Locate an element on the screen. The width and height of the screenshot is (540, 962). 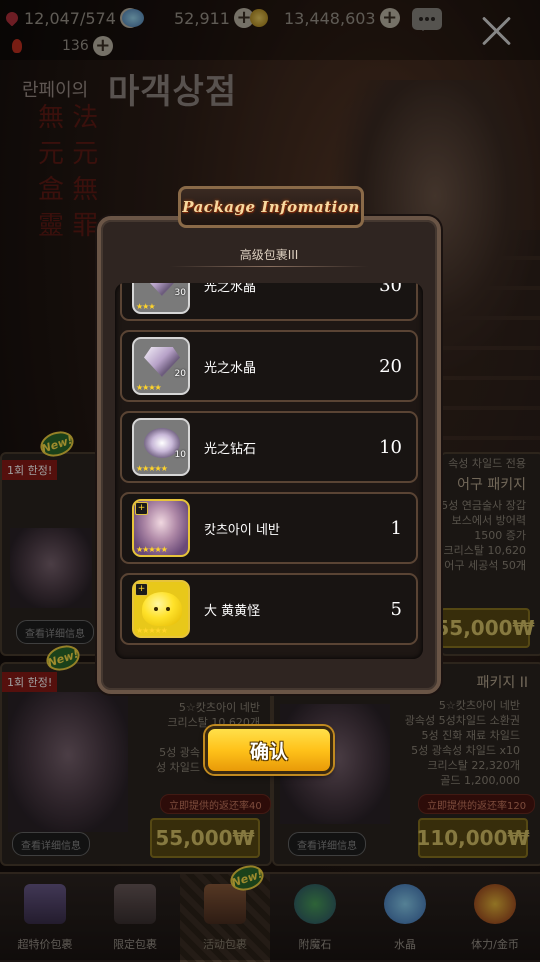
crystal-value: 52,911 is located at coordinates (202, 18).